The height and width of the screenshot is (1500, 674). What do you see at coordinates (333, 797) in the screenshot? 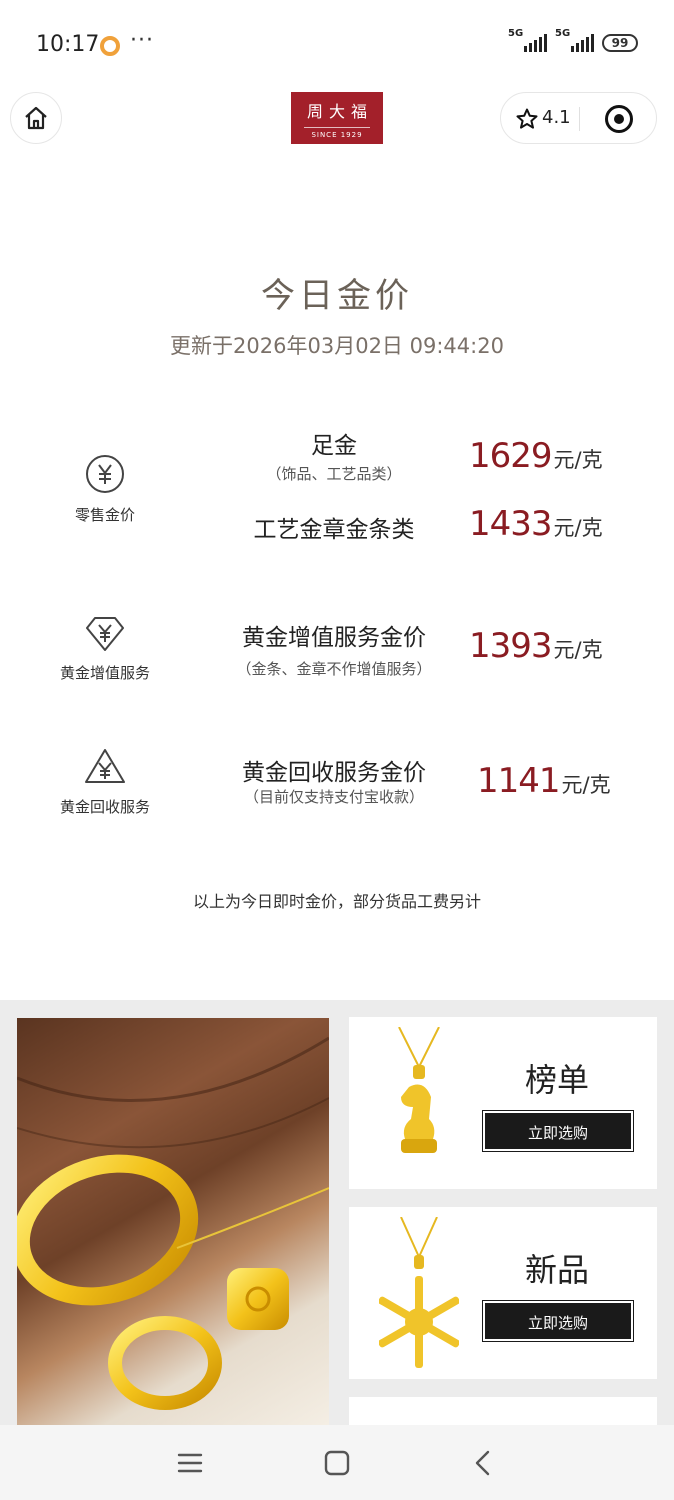
I see `price-note: （目前仅支持支付宝收款）` at bounding box center [333, 797].